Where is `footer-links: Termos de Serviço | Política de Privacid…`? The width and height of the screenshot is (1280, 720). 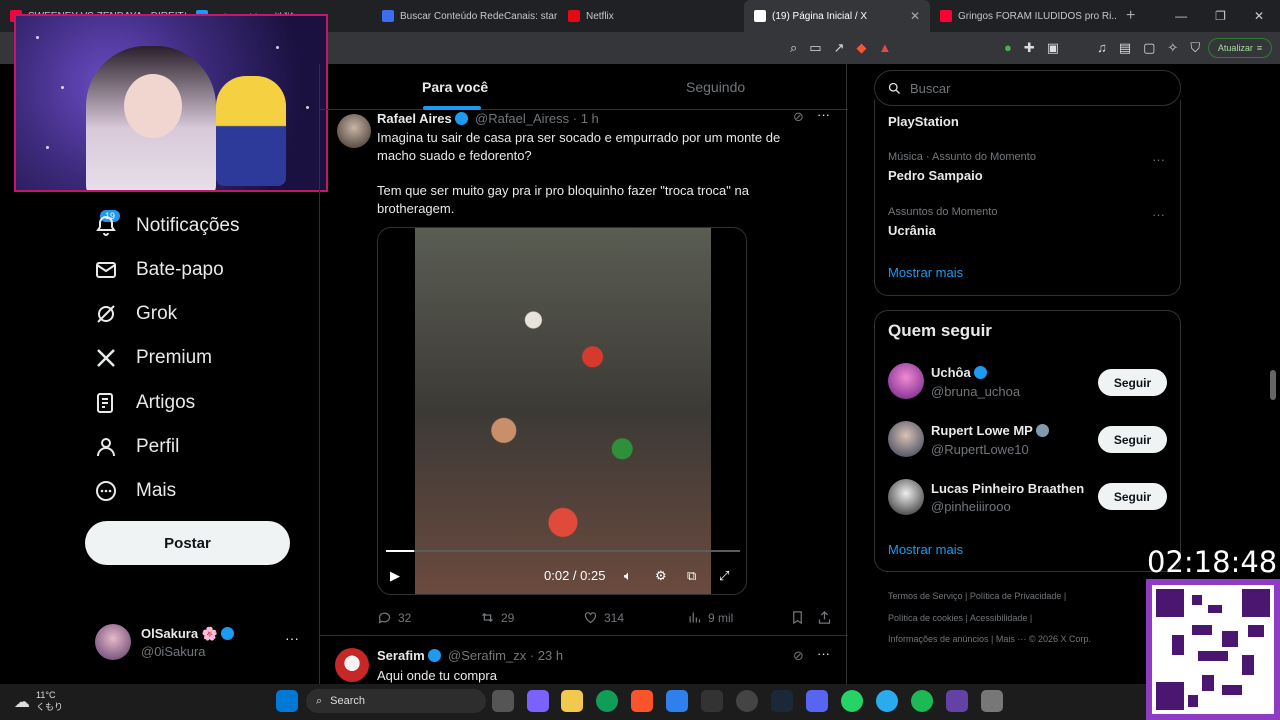 footer-links: Termos de Serviço | Política de Privacid… is located at coordinates (977, 596).